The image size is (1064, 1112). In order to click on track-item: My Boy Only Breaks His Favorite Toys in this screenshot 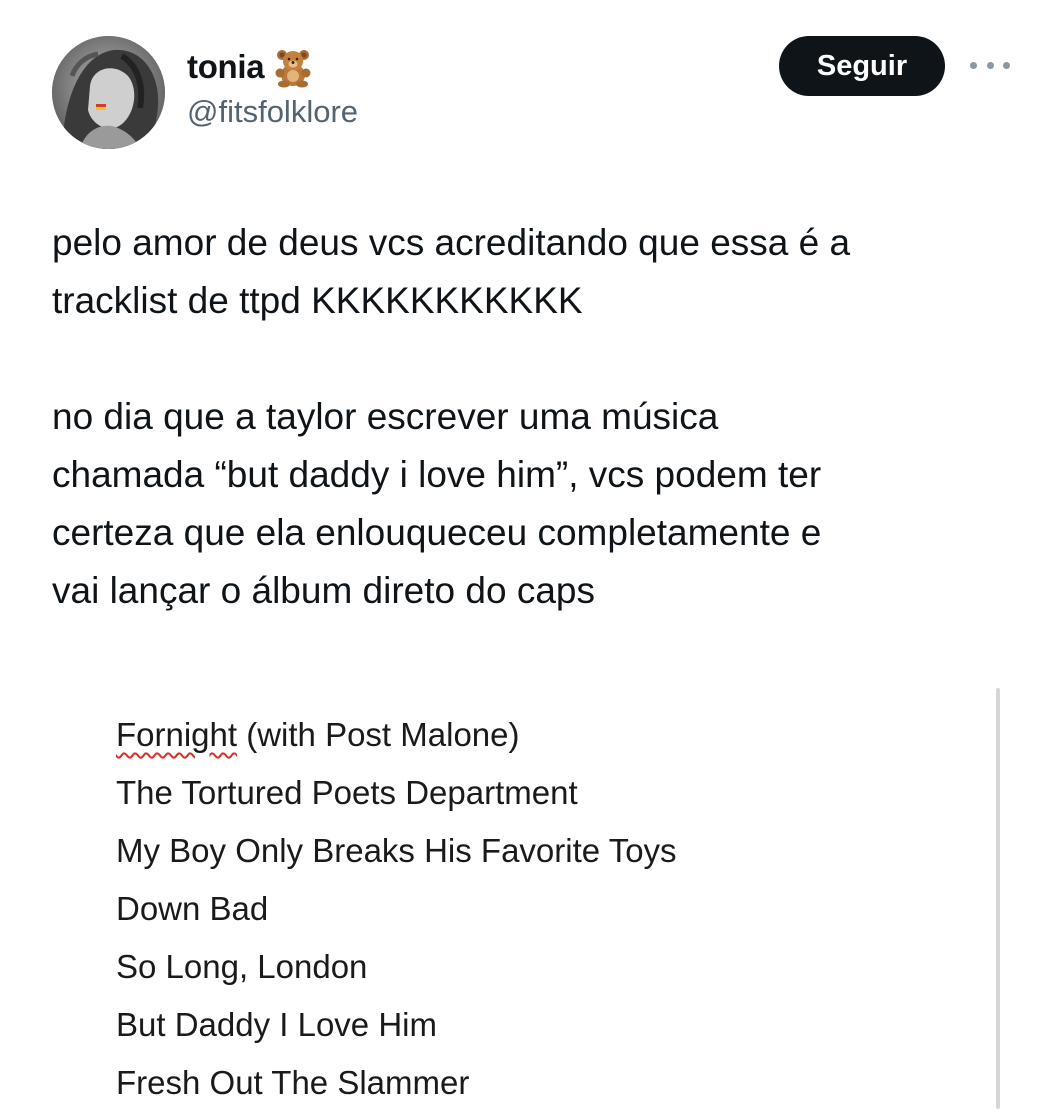, I will do `click(396, 851)`.